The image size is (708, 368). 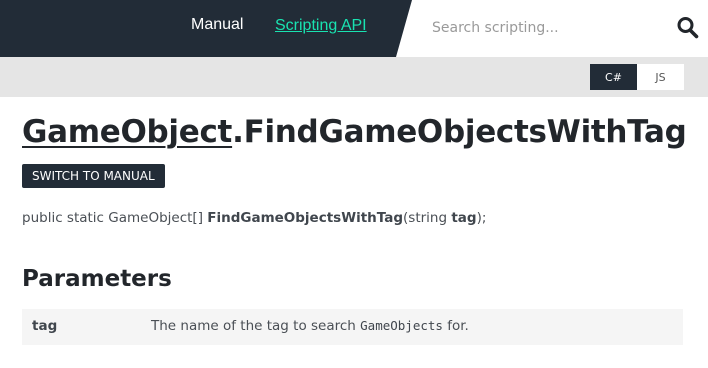 What do you see at coordinates (321, 26) in the screenshot?
I see `nav-link-scripting-api: Scripting API` at bounding box center [321, 26].